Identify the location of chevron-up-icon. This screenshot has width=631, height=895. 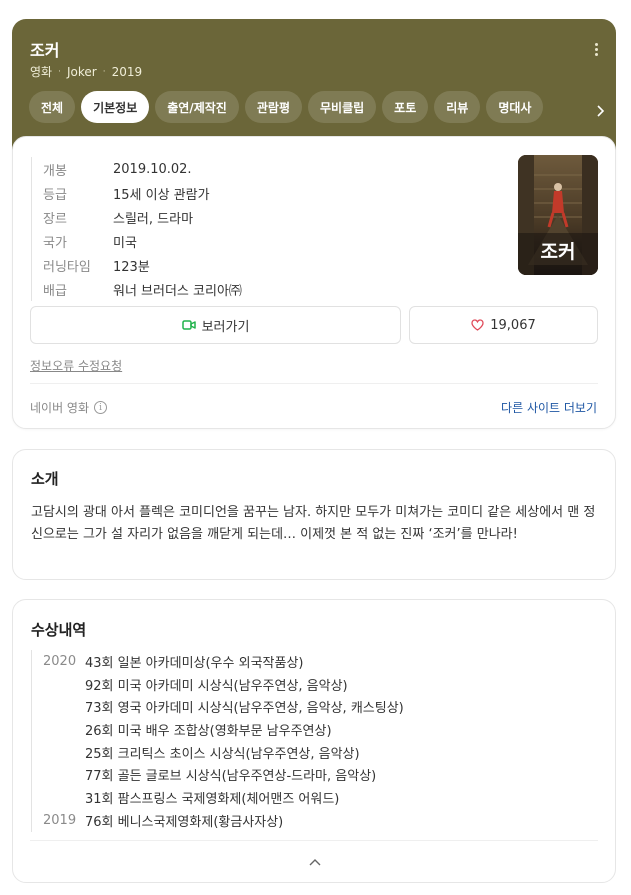
(315, 862).